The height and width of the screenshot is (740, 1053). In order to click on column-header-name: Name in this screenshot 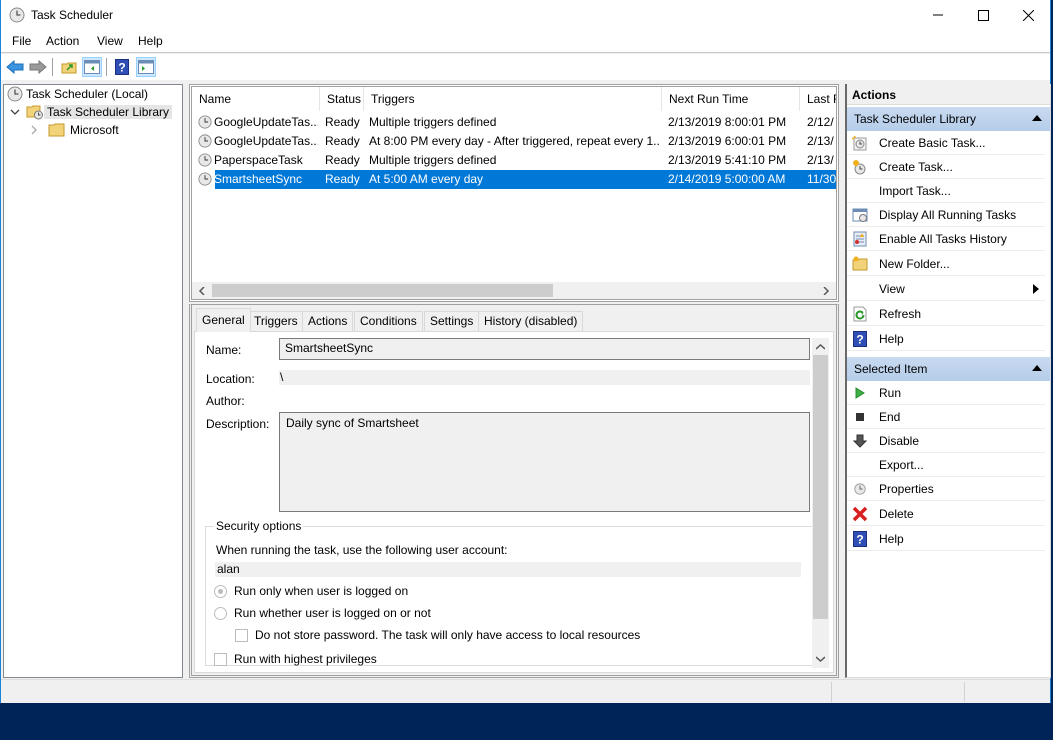, I will do `click(256, 99)`.